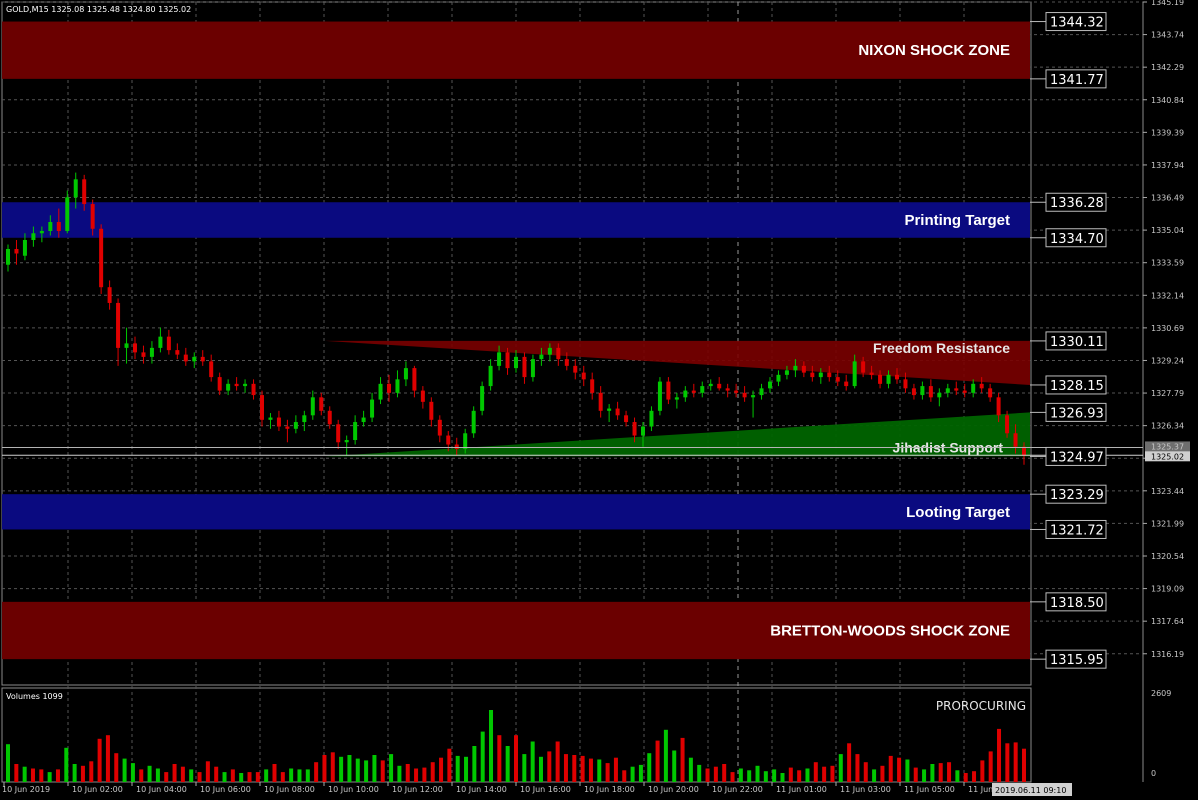  What do you see at coordinates (865, 789) in the screenshot?
I see `time-tick-label: 11 Jun 03:00` at bounding box center [865, 789].